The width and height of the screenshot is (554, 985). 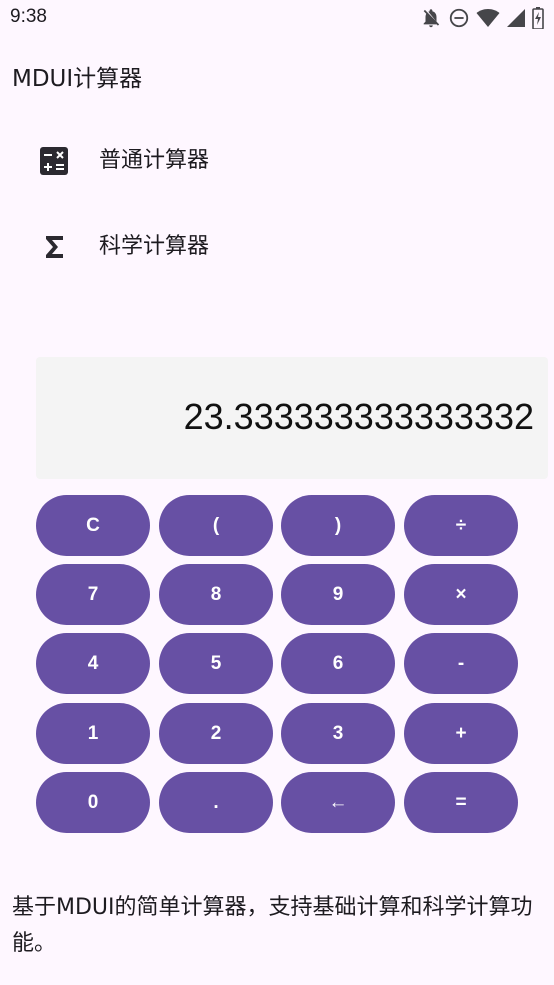 I want to click on status-bar: 9:38, so click(x=277, y=19).